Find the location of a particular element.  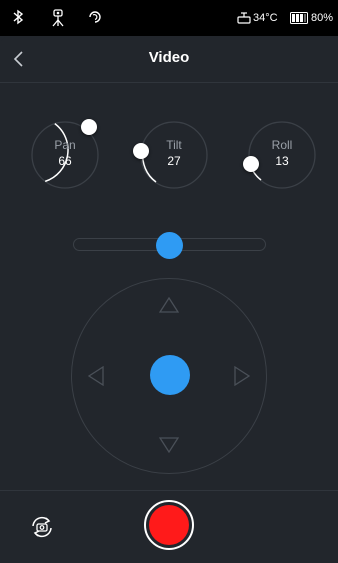

pan-knob is located at coordinates (89, 127).